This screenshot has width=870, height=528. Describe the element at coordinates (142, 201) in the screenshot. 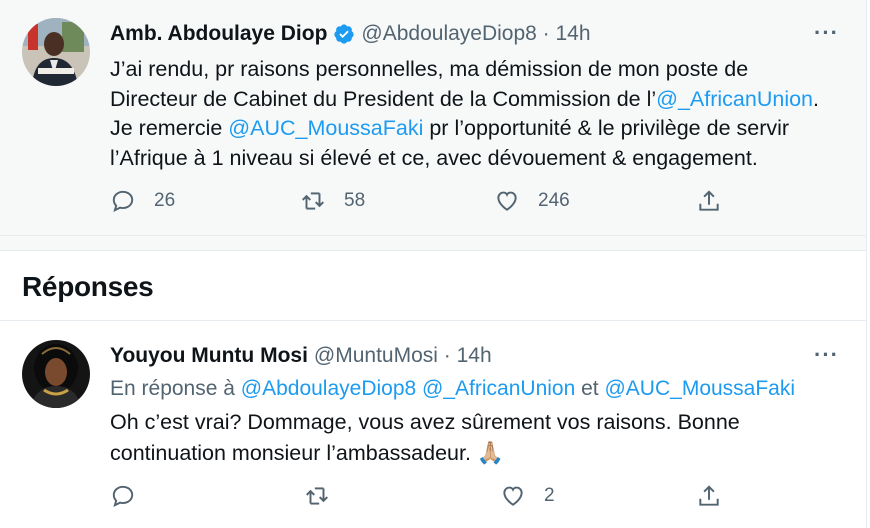

I see `reply-button: 26` at that location.